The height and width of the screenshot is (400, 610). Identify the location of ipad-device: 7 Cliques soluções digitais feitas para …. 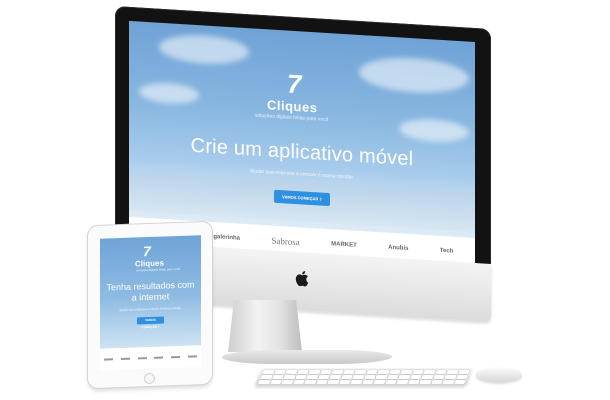
(150, 305).